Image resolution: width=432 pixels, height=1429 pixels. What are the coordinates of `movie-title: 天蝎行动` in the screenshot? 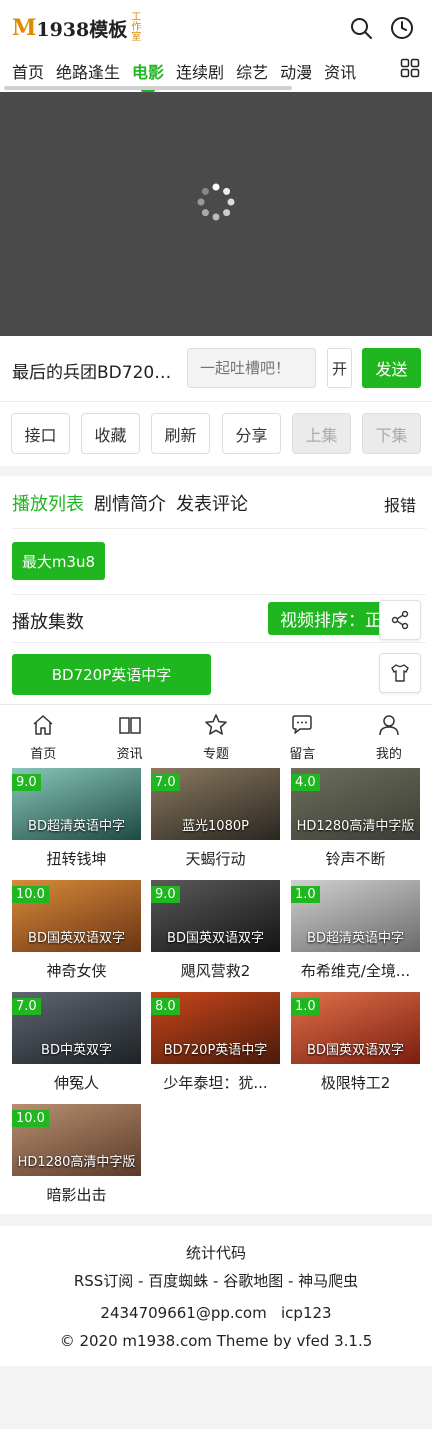 It's located at (215, 858).